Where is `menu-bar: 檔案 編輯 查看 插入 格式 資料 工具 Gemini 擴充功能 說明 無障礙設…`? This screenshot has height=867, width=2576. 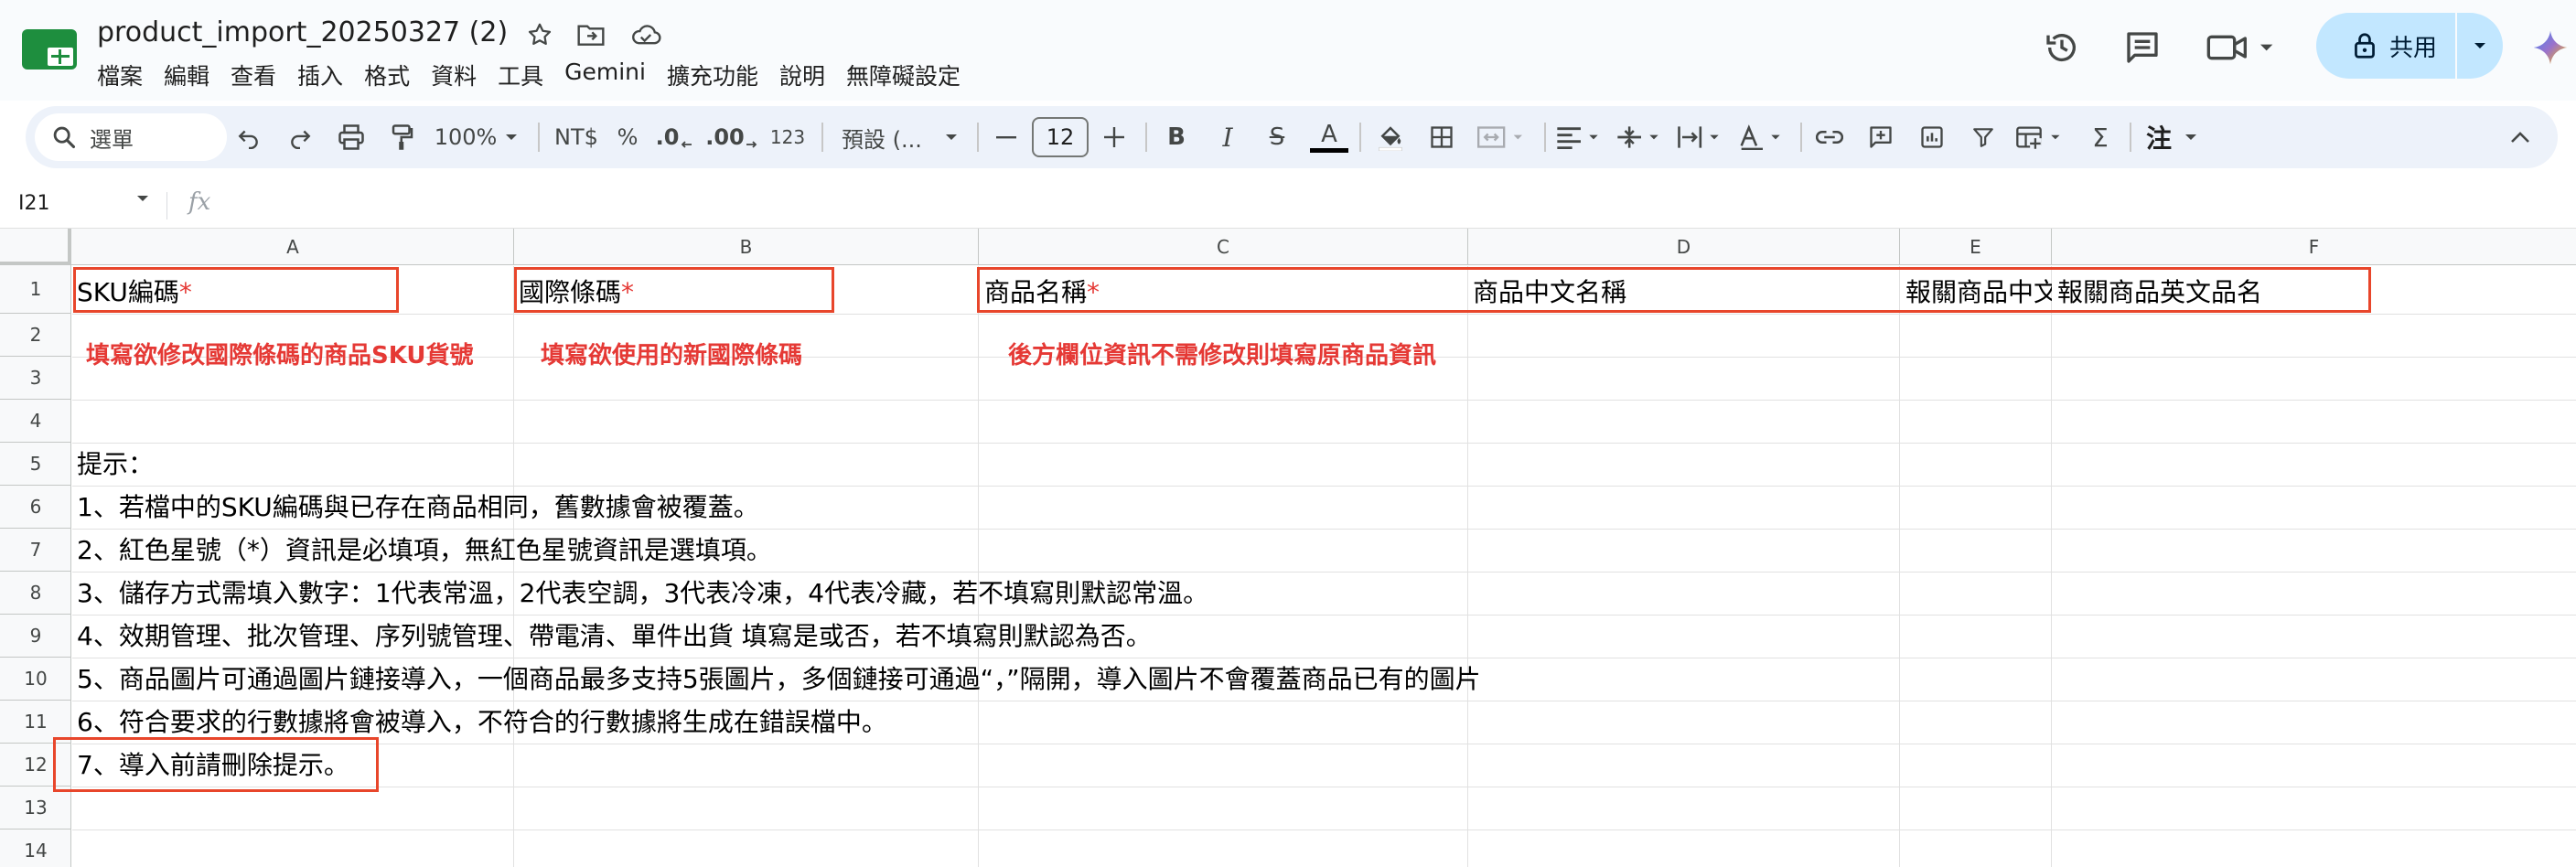 menu-bar: 檔案 編輯 查看 插入 格式 資料 工具 Gemini 擴充功能 說明 無障礙設… is located at coordinates (540, 75).